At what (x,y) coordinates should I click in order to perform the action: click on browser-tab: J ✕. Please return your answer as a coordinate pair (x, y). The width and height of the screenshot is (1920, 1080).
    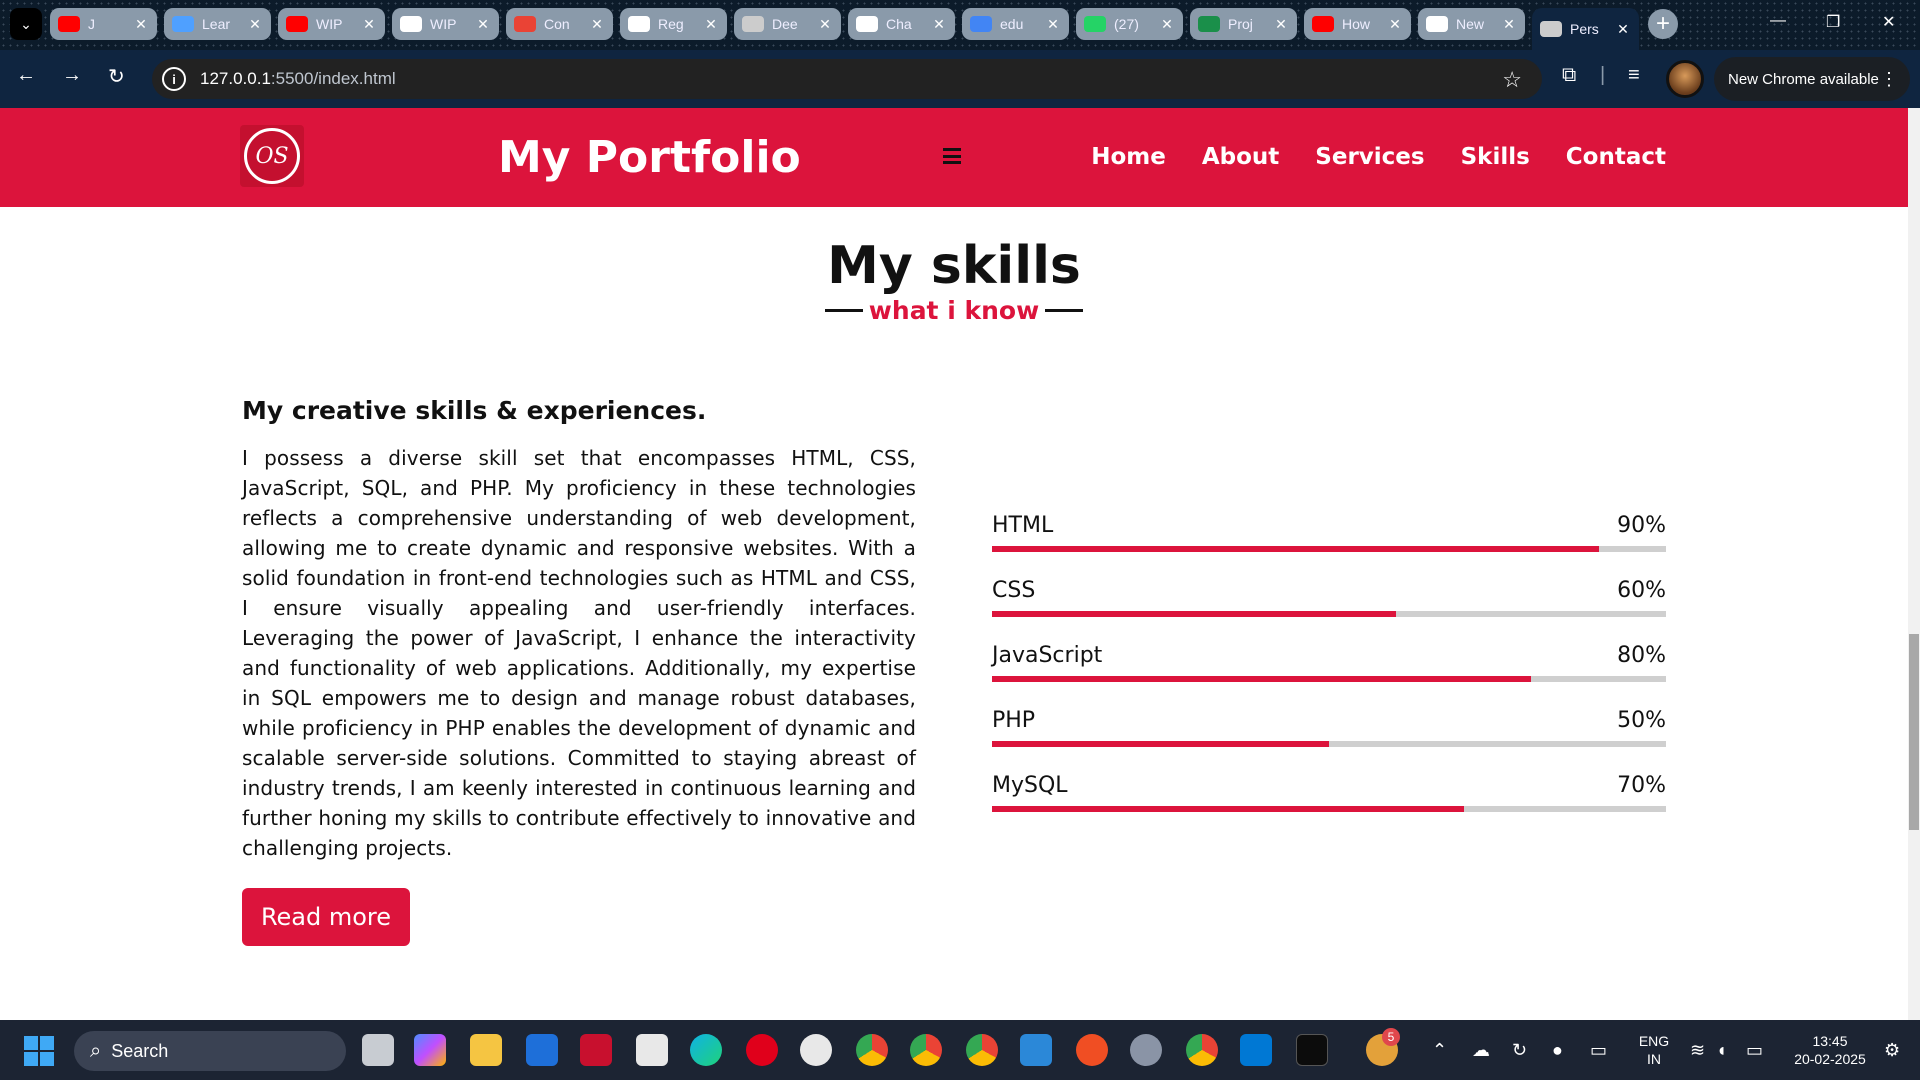
    Looking at the image, I should click on (103, 24).